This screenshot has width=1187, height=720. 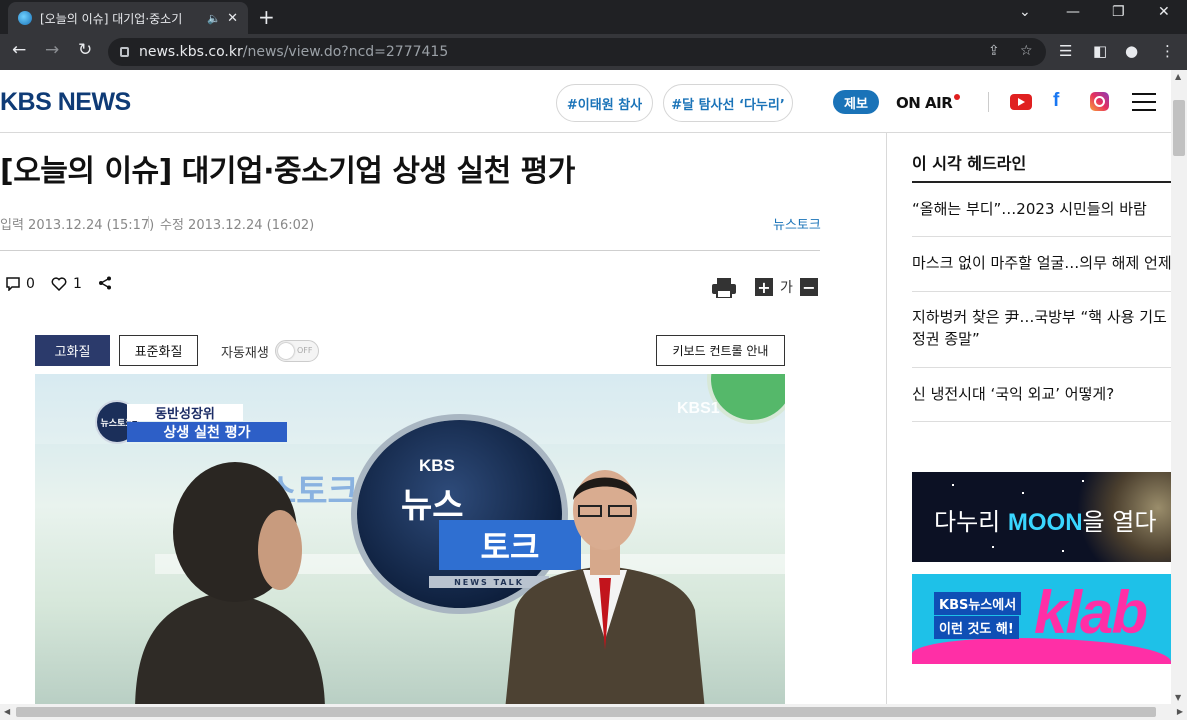 I want to click on klab-logo: klab, so click(x=1091, y=612).